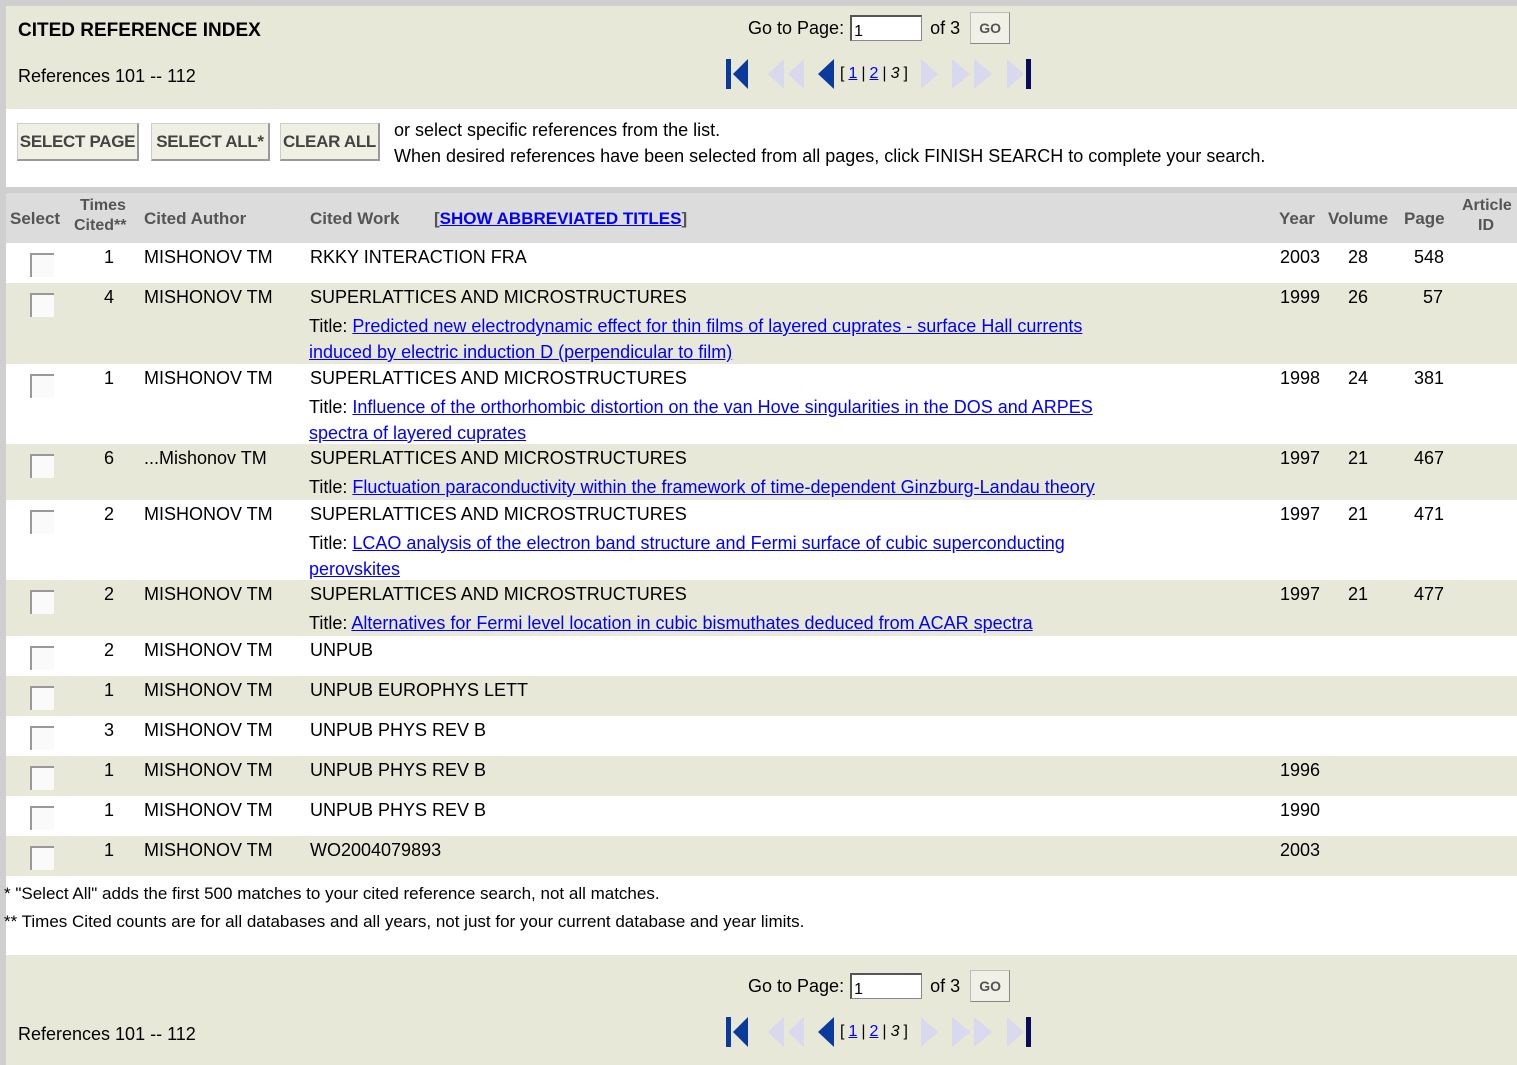 Image resolution: width=1517 pixels, height=1065 pixels. What do you see at coordinates (761, 656) in the screenshot?
I see `table-row: 2 MISHONOV TM UNPUB` at bounding box center [761, 656].